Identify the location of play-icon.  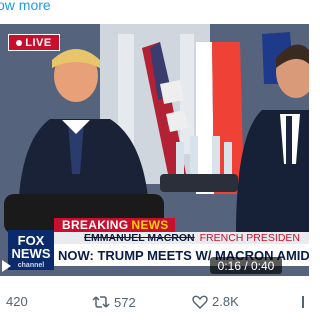
(6, 266).